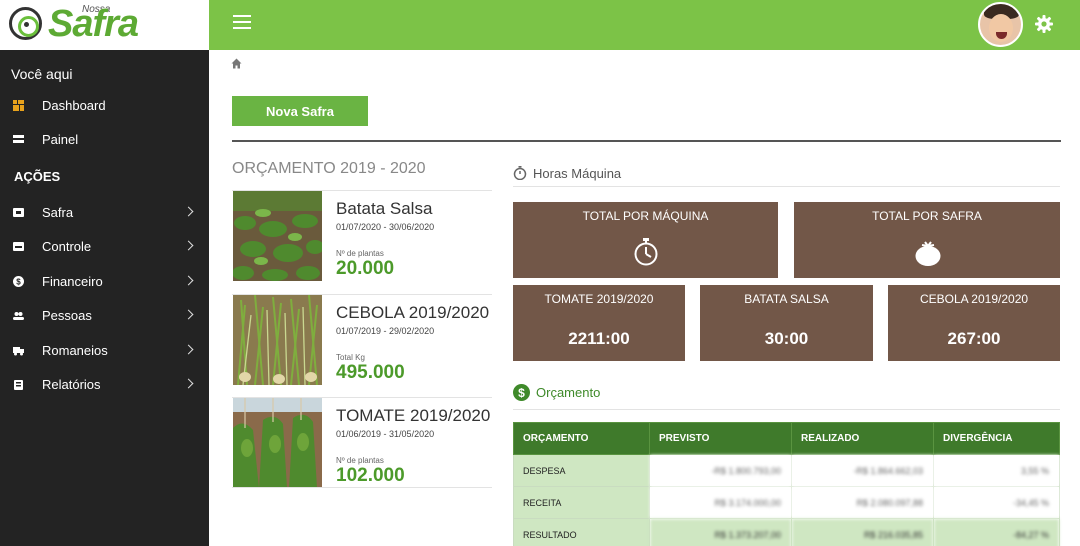 The image size is (1080, 546). Describe the element at coordinates (862, 470) in the screenshot. I see `cell-realizado: -R$ 1.864.662,03` at that location.